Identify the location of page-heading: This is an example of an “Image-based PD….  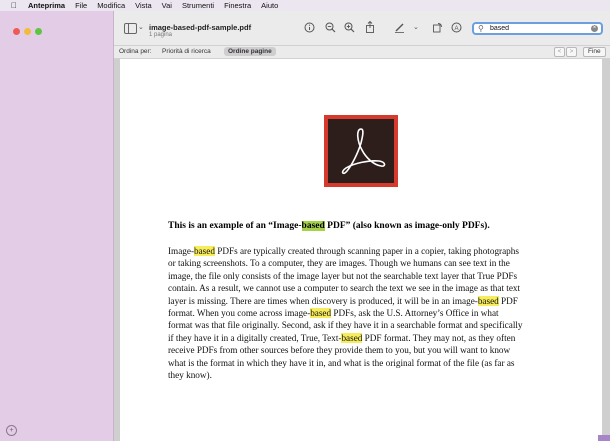
(329, 226).